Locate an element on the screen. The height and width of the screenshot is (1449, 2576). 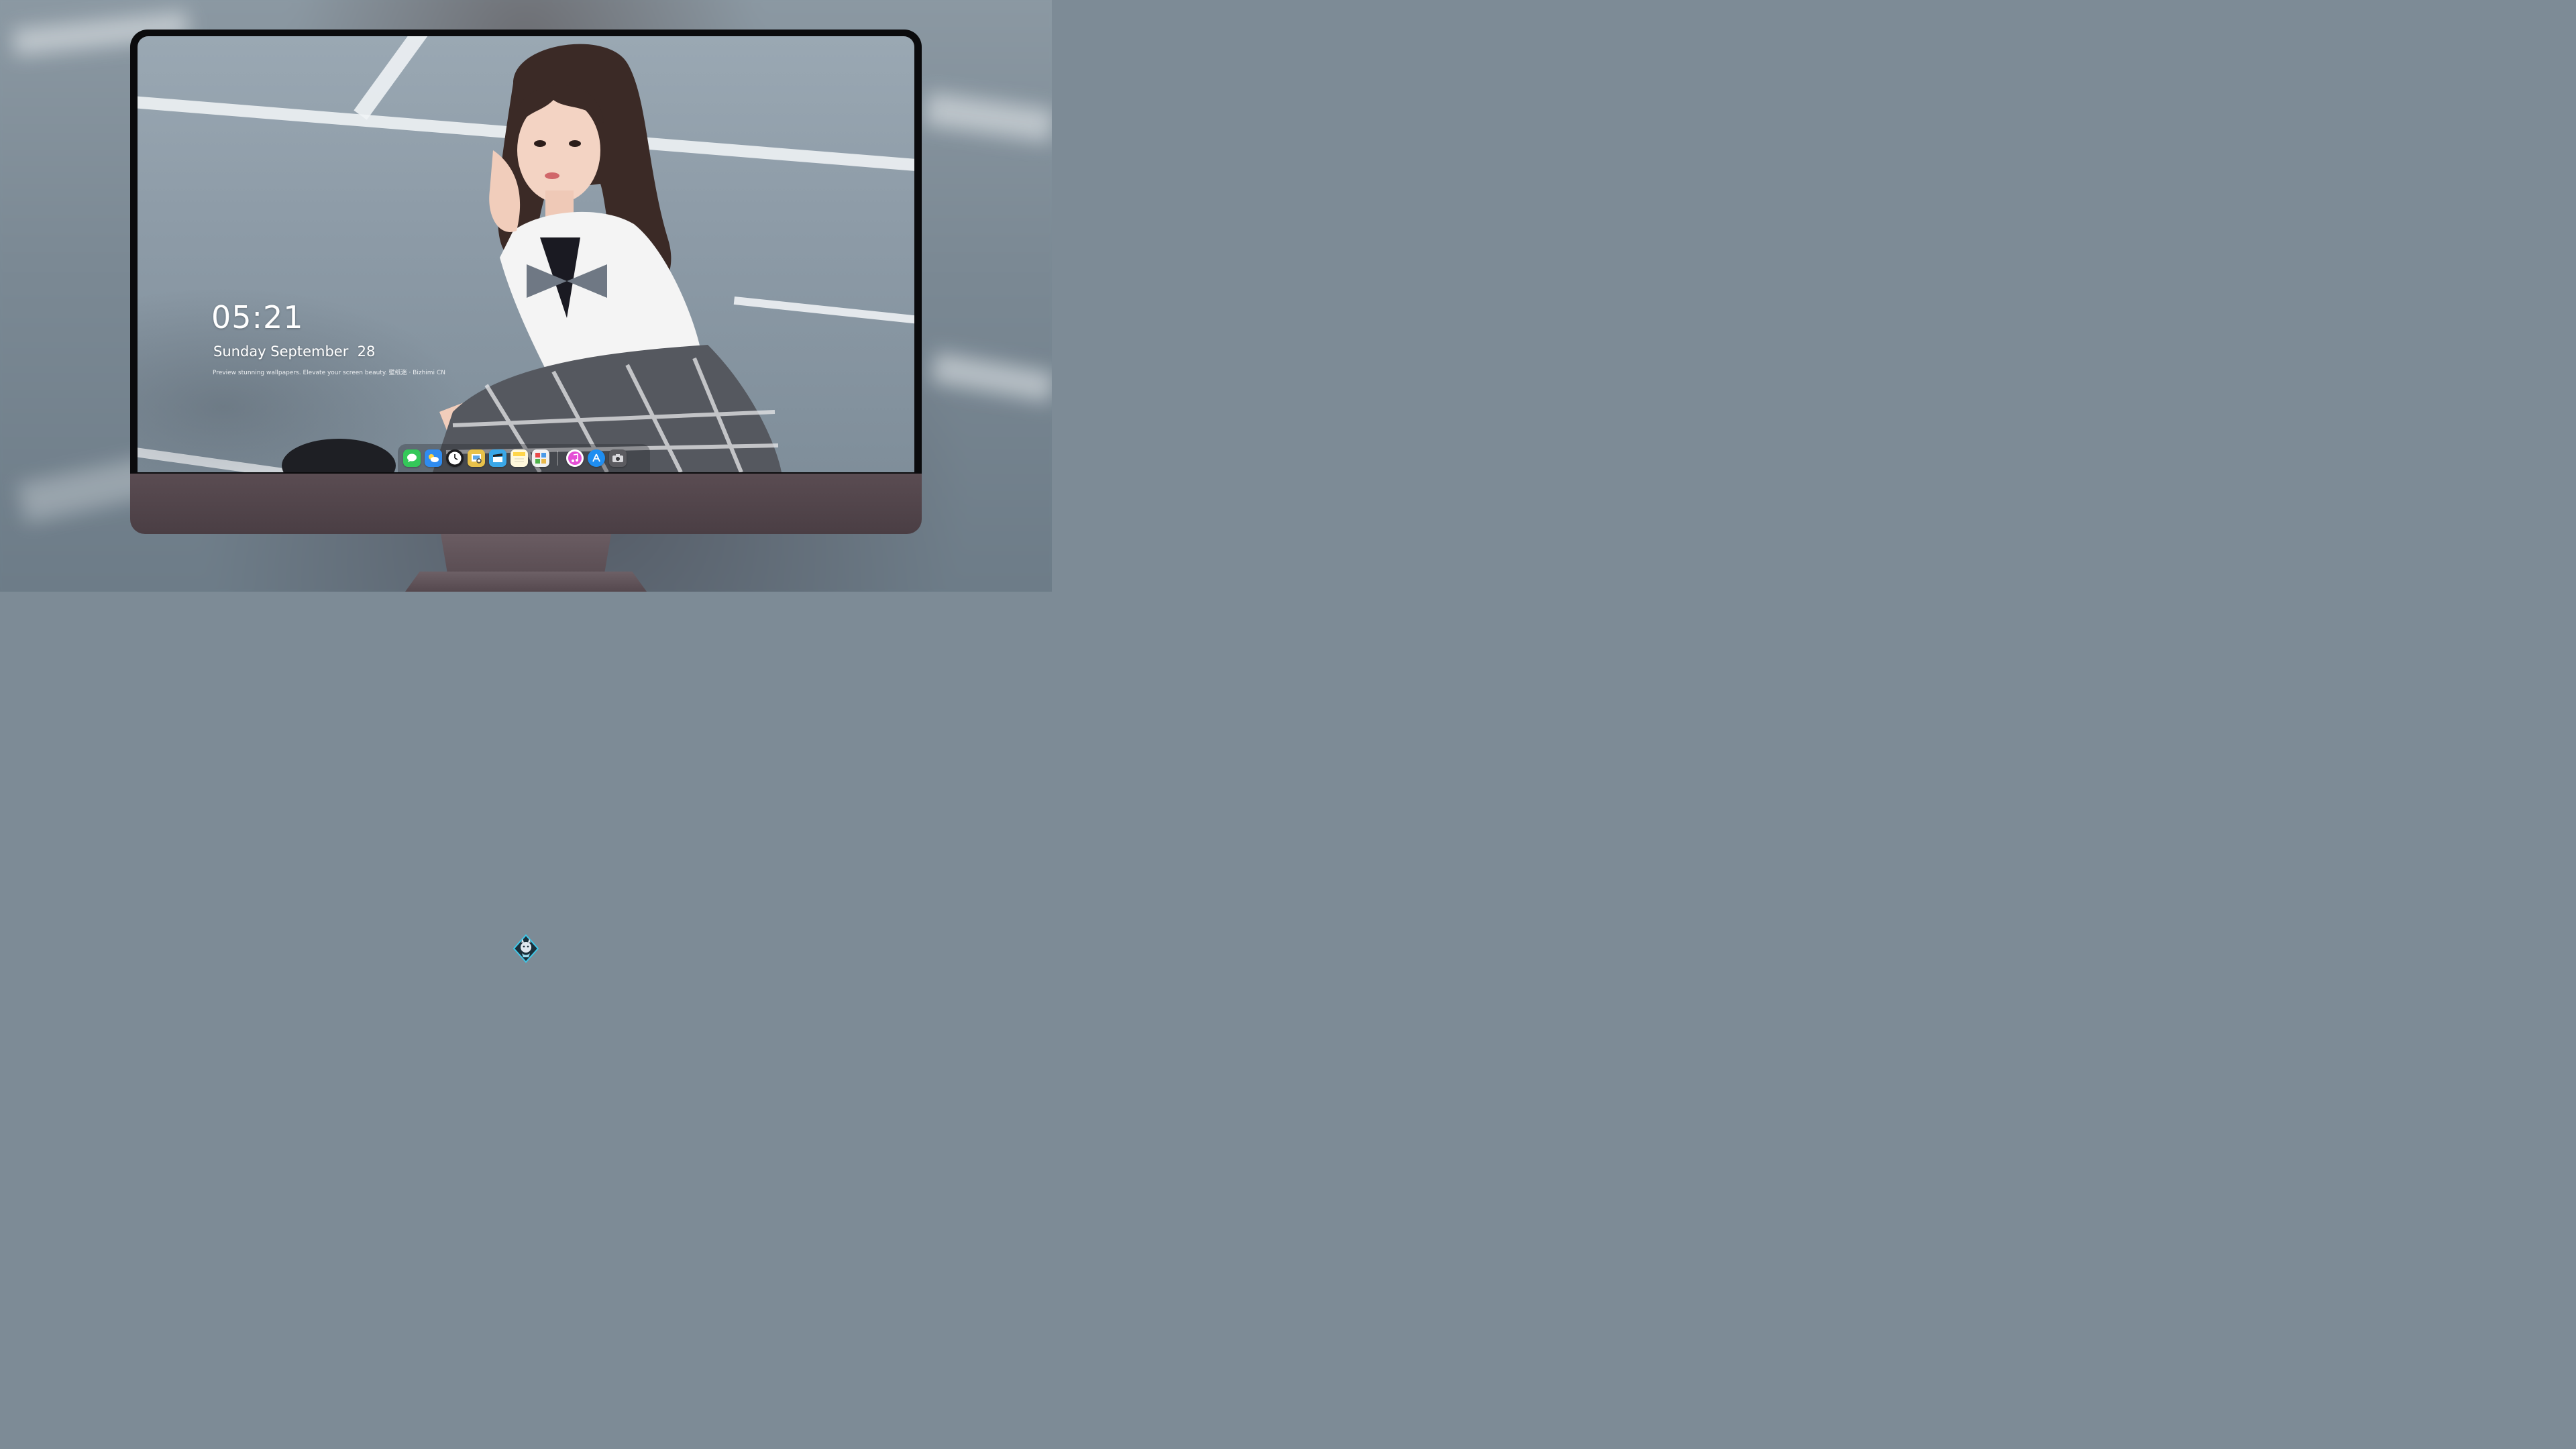
dock is located at coordinates (524, 458).